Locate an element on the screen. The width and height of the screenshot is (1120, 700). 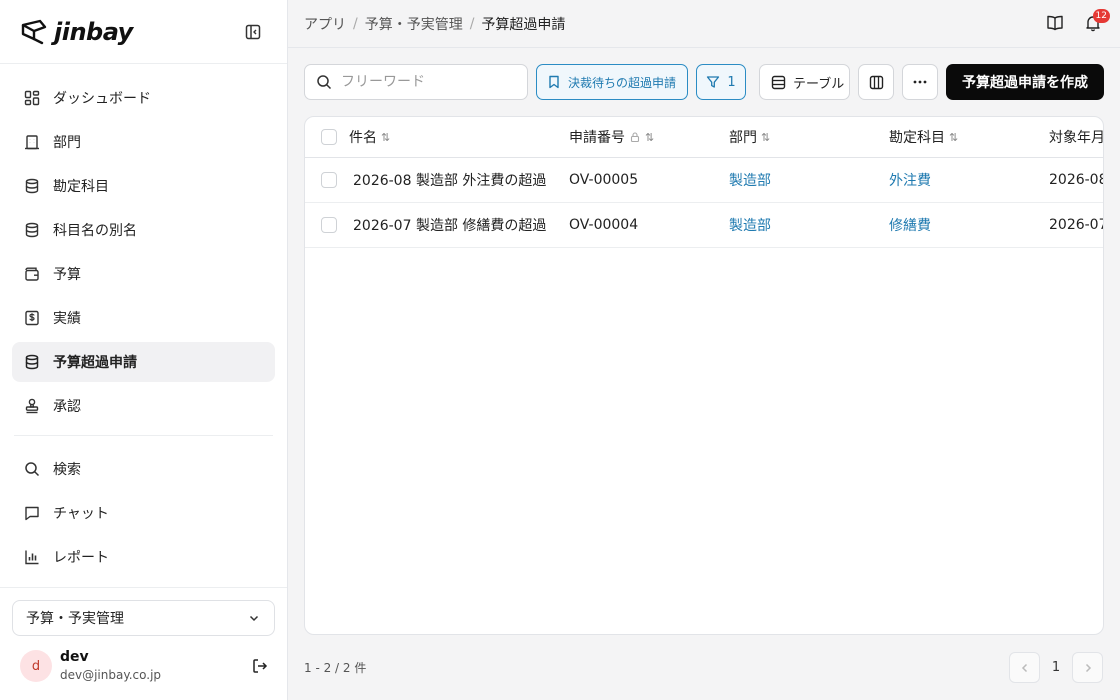
logo-text: jinbay is located at coordinates (93, 31).